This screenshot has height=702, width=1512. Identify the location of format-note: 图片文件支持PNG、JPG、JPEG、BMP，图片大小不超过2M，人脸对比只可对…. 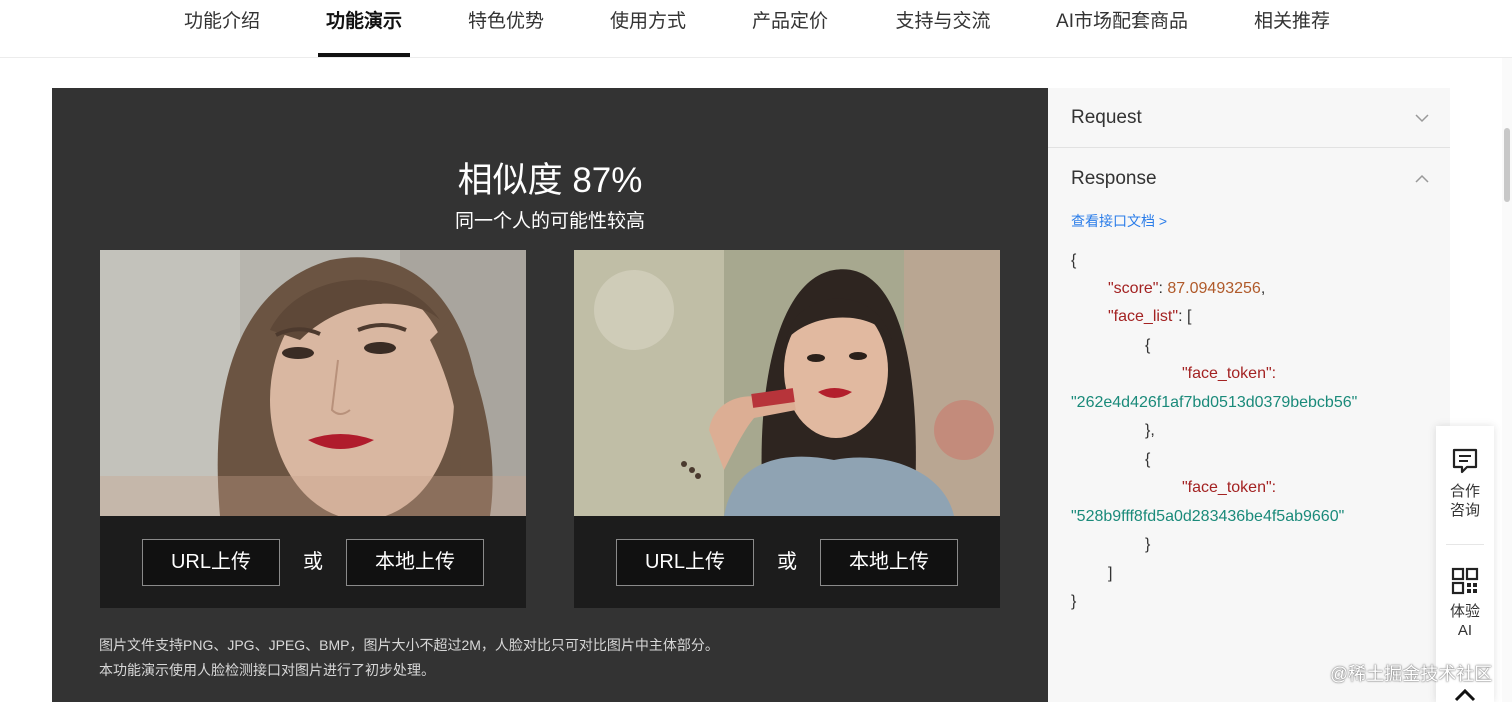
(409, 645).